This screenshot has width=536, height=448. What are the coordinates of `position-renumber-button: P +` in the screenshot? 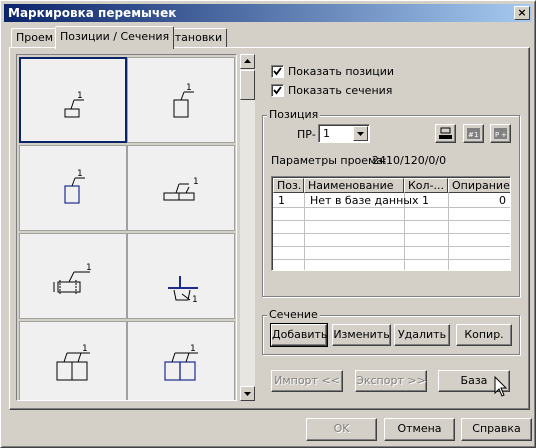 It's located at (500, 133).